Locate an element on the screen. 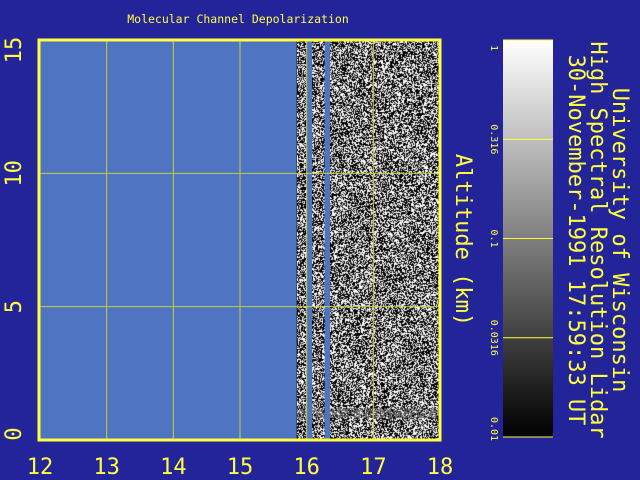 Image resolution: width=640 pixels, height=480 pixels. x-axis-ticks: 12 13 14 15 16 17 18 is located at coordinates (240, 467).